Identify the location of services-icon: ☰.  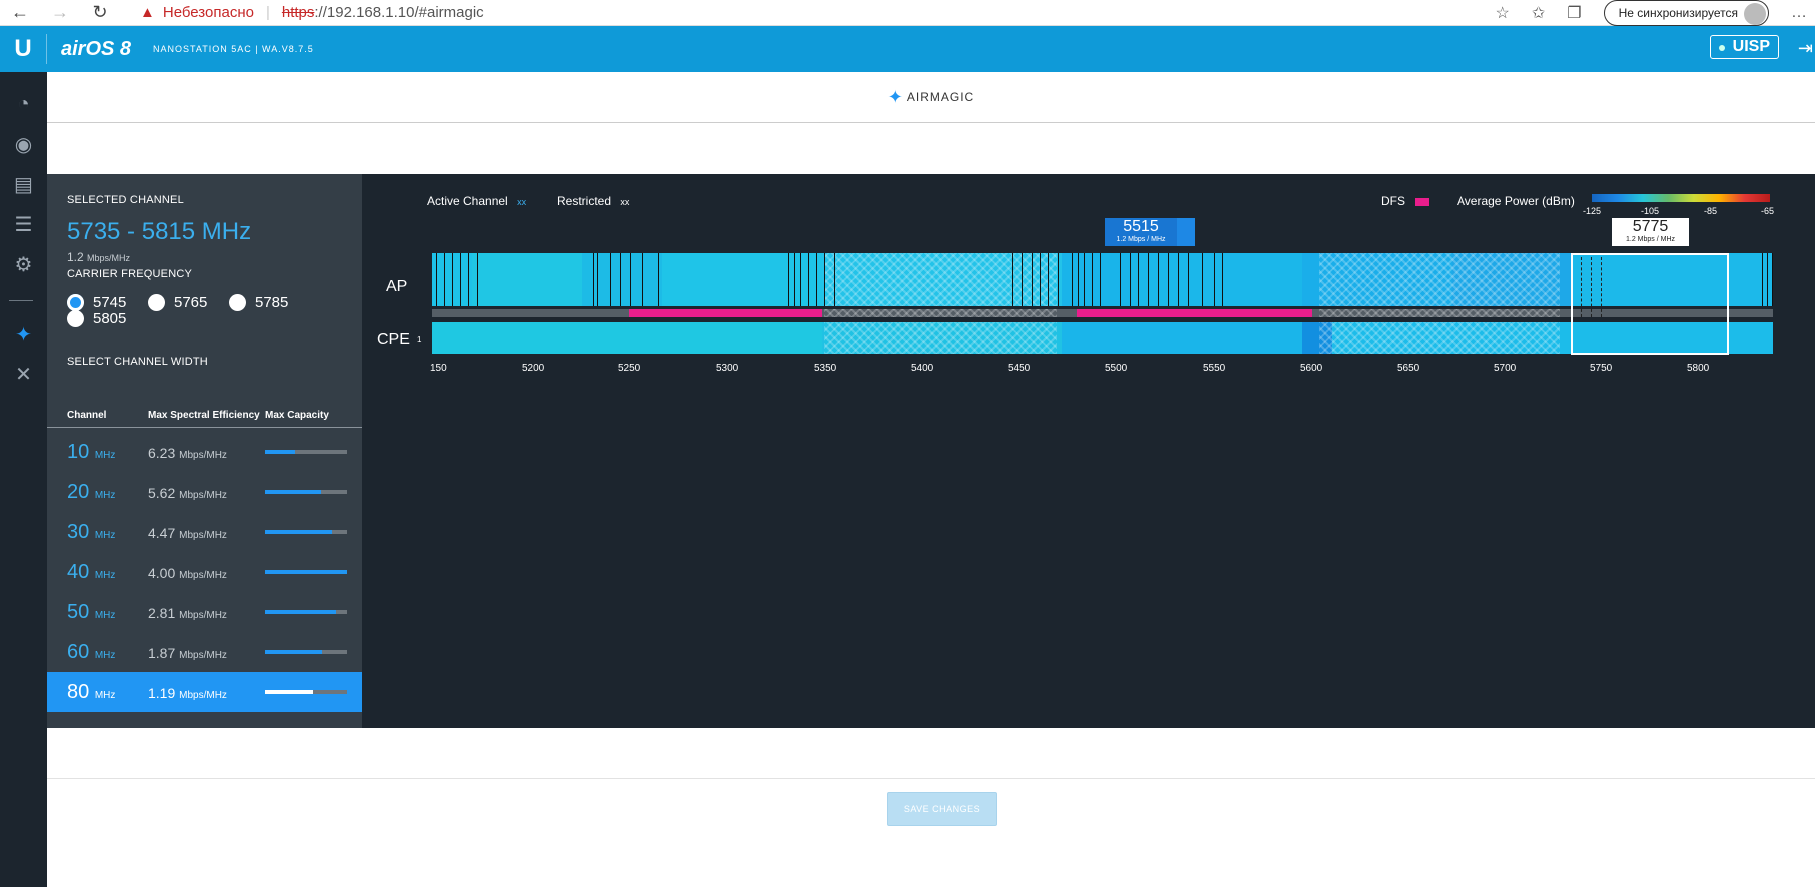
(23, 224).